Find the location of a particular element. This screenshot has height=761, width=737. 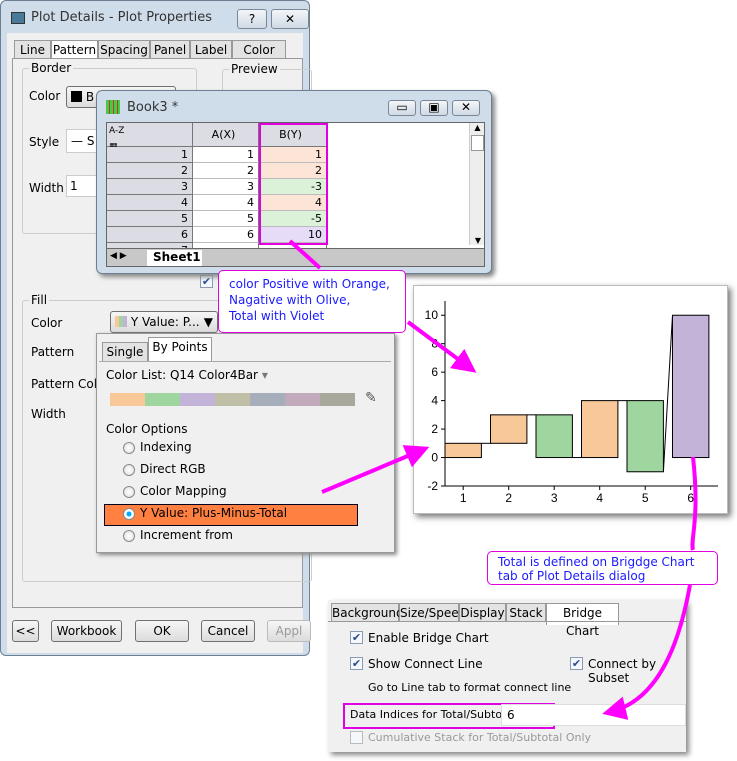

cell-a: 4 is located at coordinates (226, 203).